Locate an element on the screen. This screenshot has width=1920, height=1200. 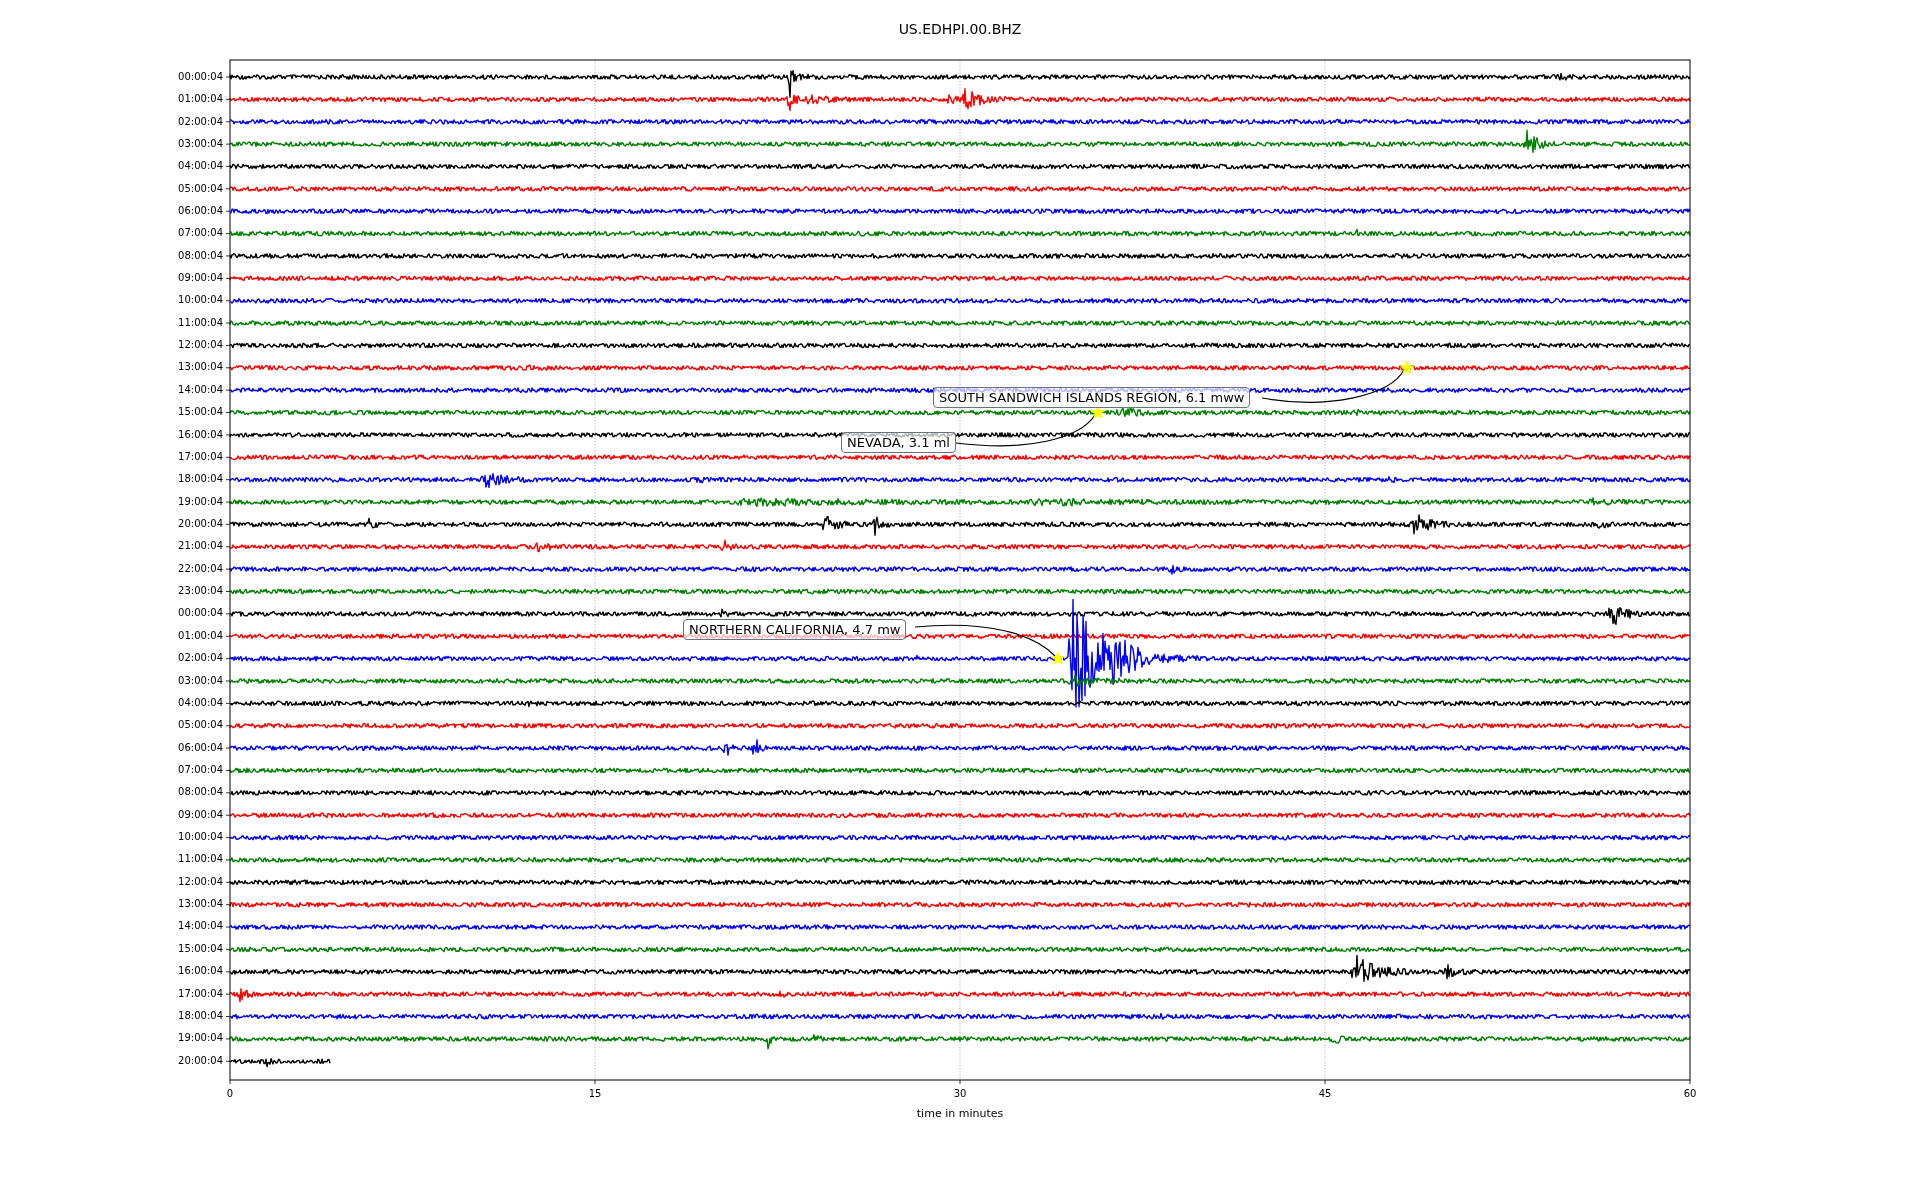
x-tick-label: 45 is located at coordinates (1325, 1094).